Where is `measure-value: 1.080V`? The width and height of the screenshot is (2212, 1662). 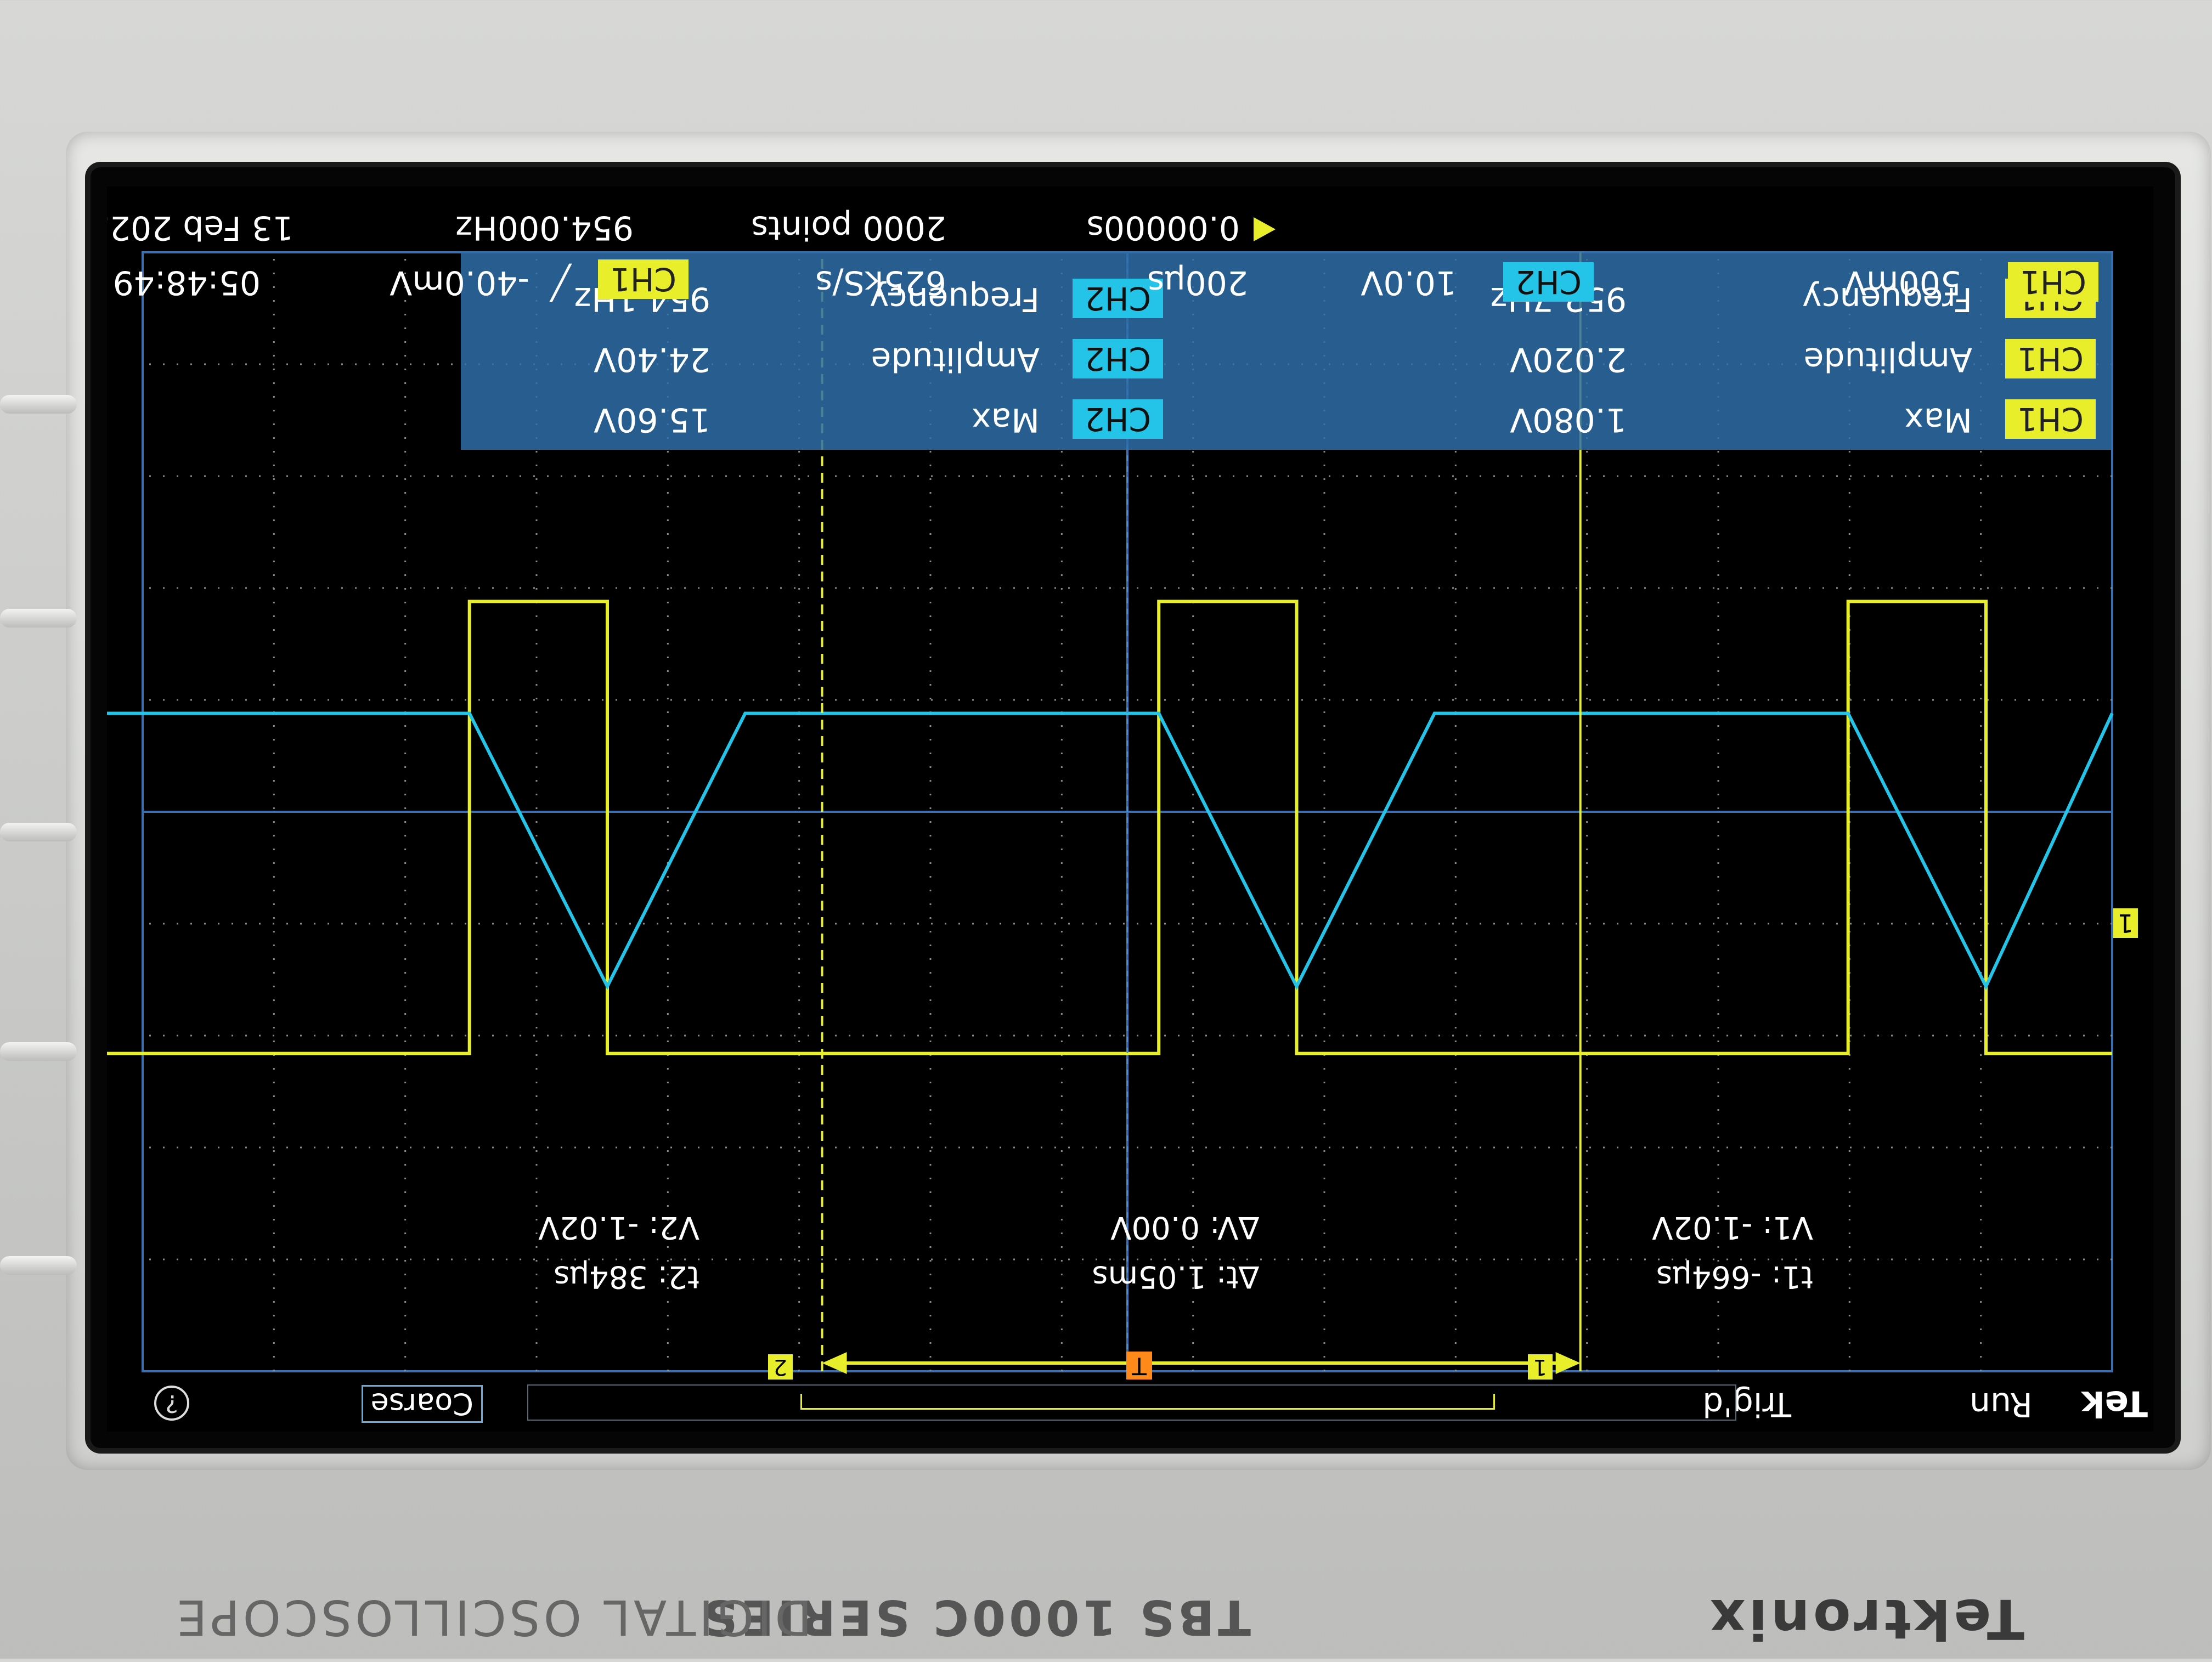 measure-value: 1.080V is located at coordinates (1568, 419).